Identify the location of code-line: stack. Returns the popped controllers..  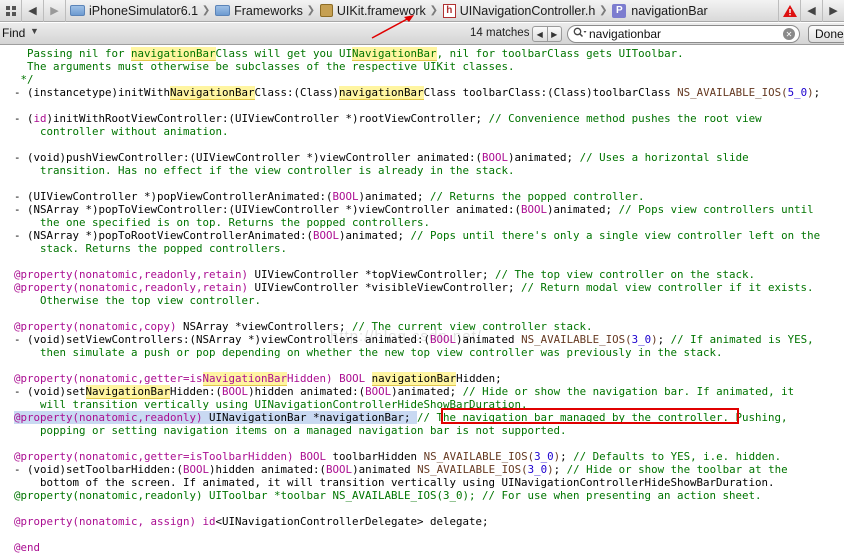
(151, 248).